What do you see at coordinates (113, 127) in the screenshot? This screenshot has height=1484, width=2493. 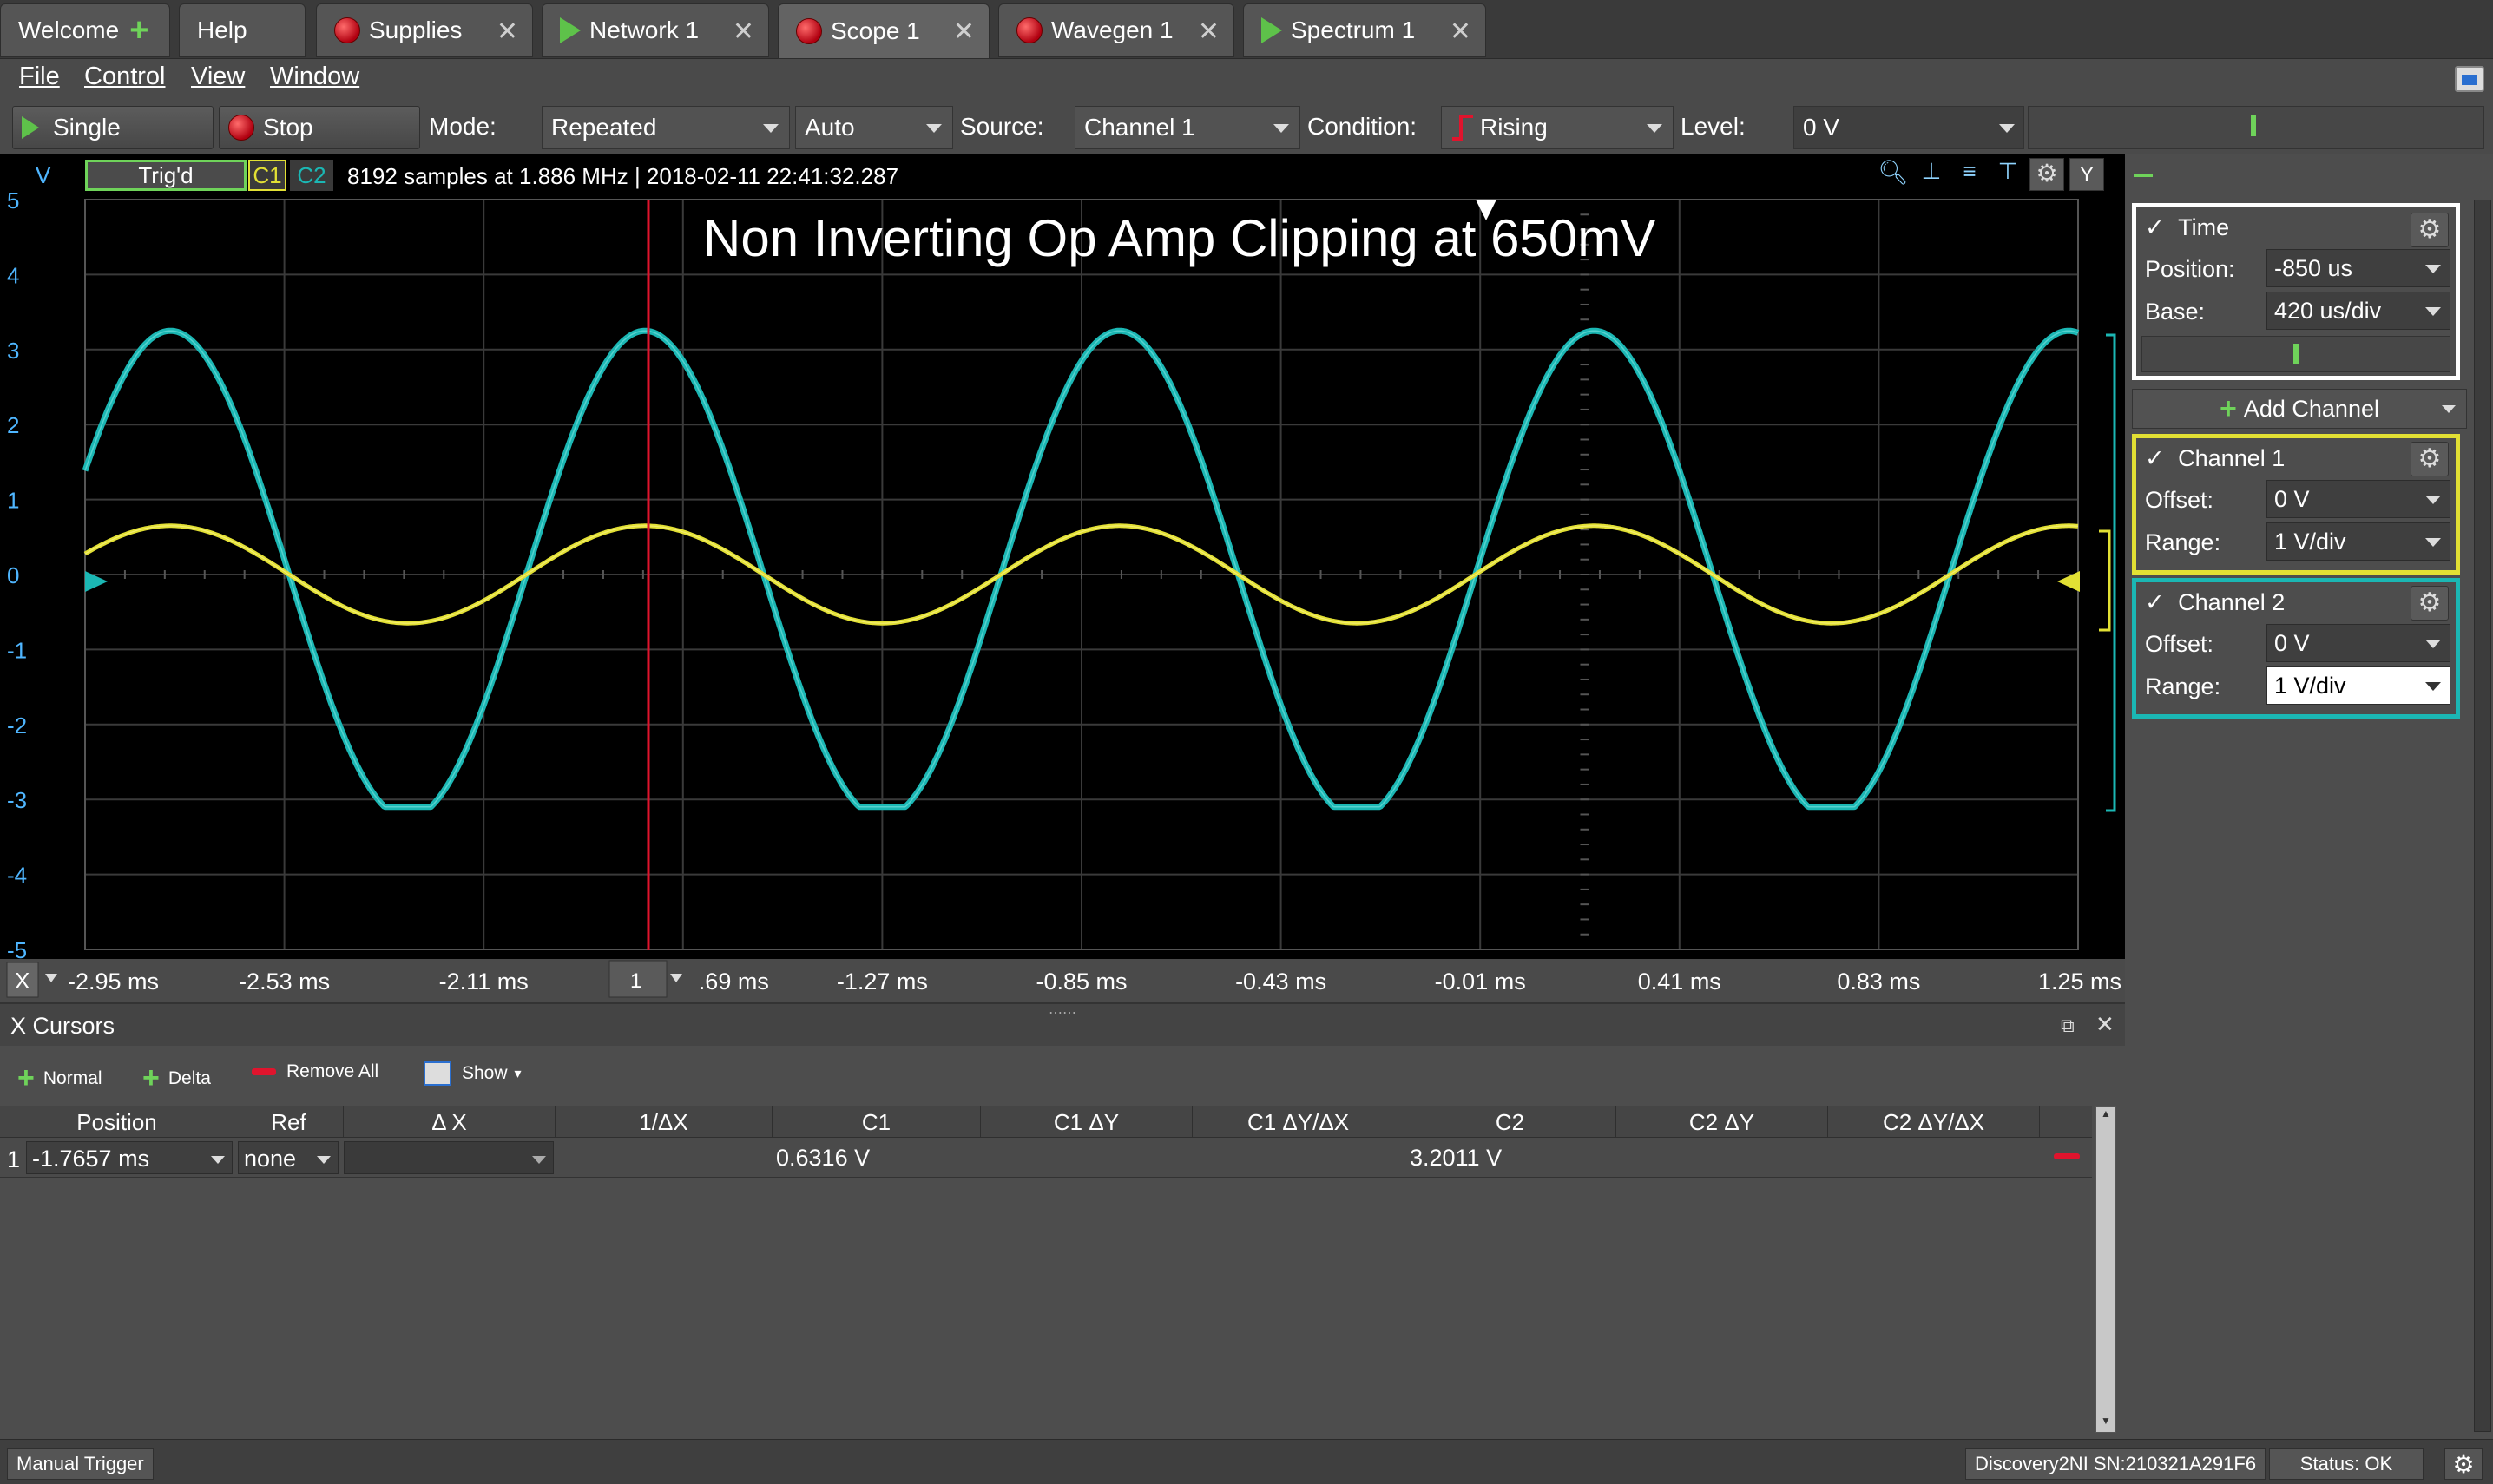 I see `single-button: Single` at bounding box center [113, 127].